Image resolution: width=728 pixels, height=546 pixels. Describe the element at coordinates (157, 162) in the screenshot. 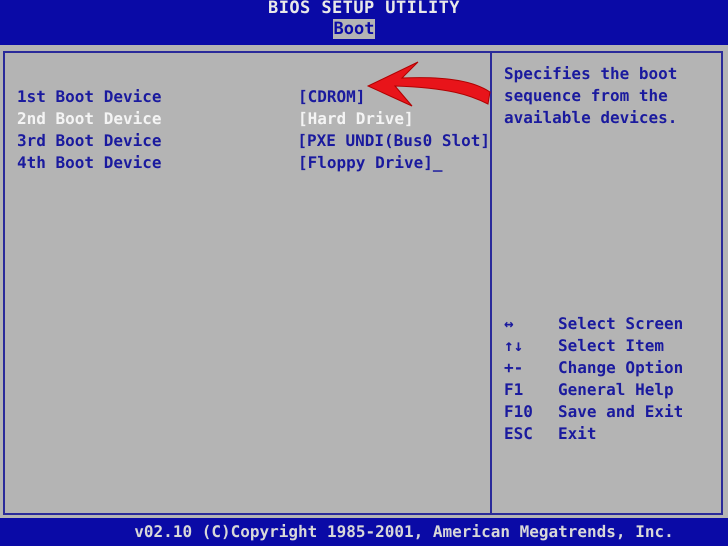

I see `setting-label: 4th Boot Device` at that location.